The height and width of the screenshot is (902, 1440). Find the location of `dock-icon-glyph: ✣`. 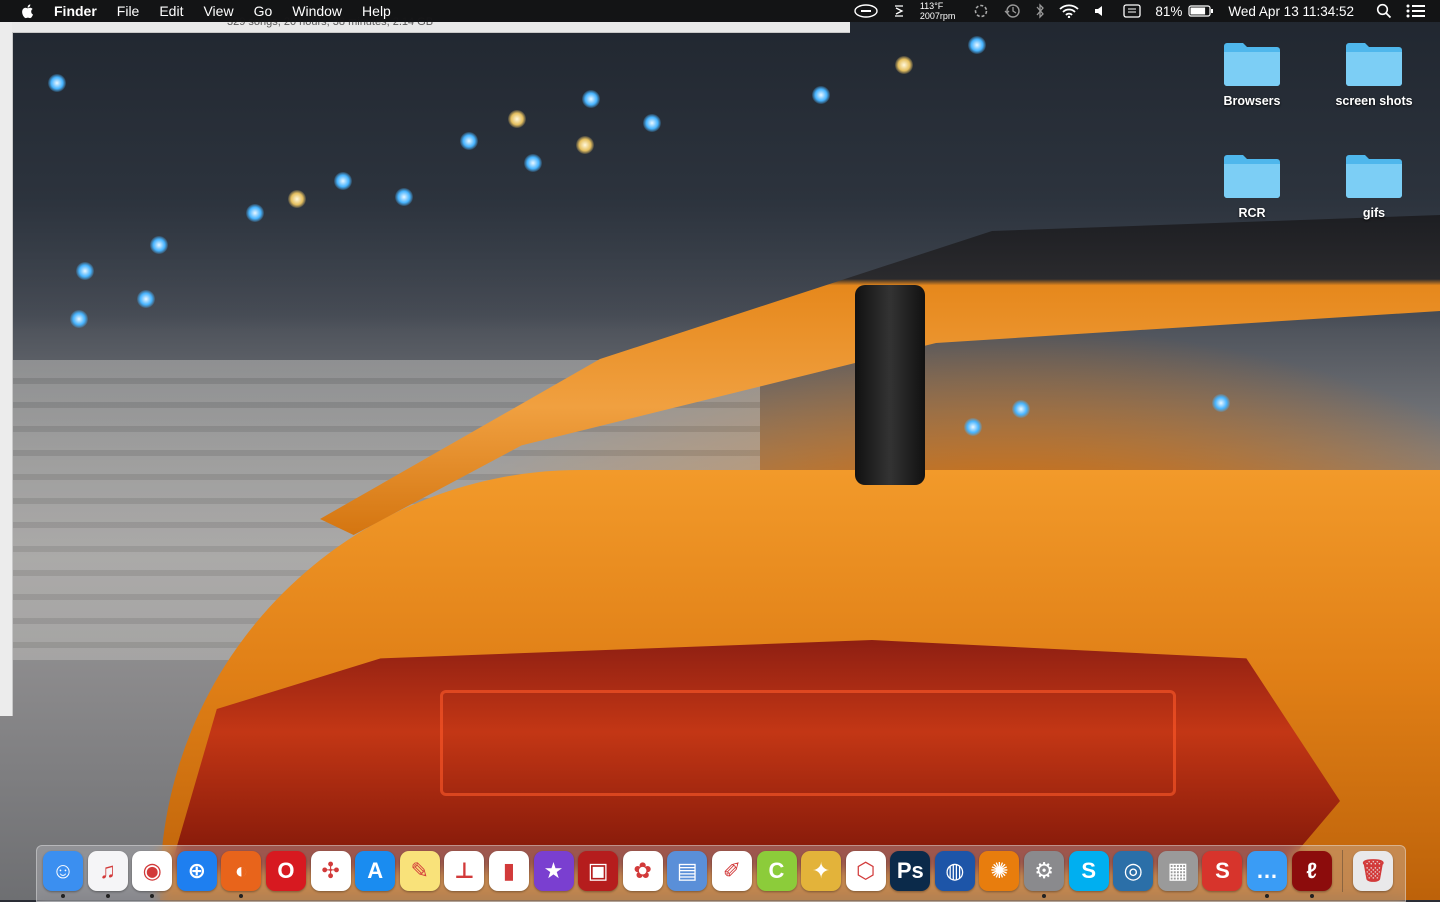

dock-icon-glyph: ✣ is located at coordinates (330, 870).